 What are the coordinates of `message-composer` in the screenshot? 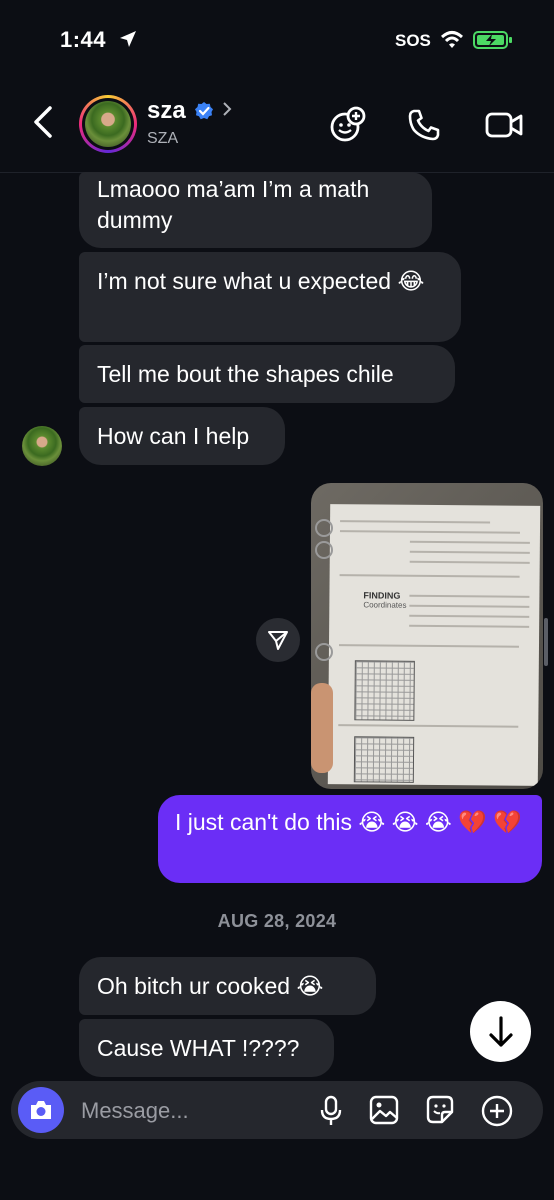 It's located at (277, 1110).